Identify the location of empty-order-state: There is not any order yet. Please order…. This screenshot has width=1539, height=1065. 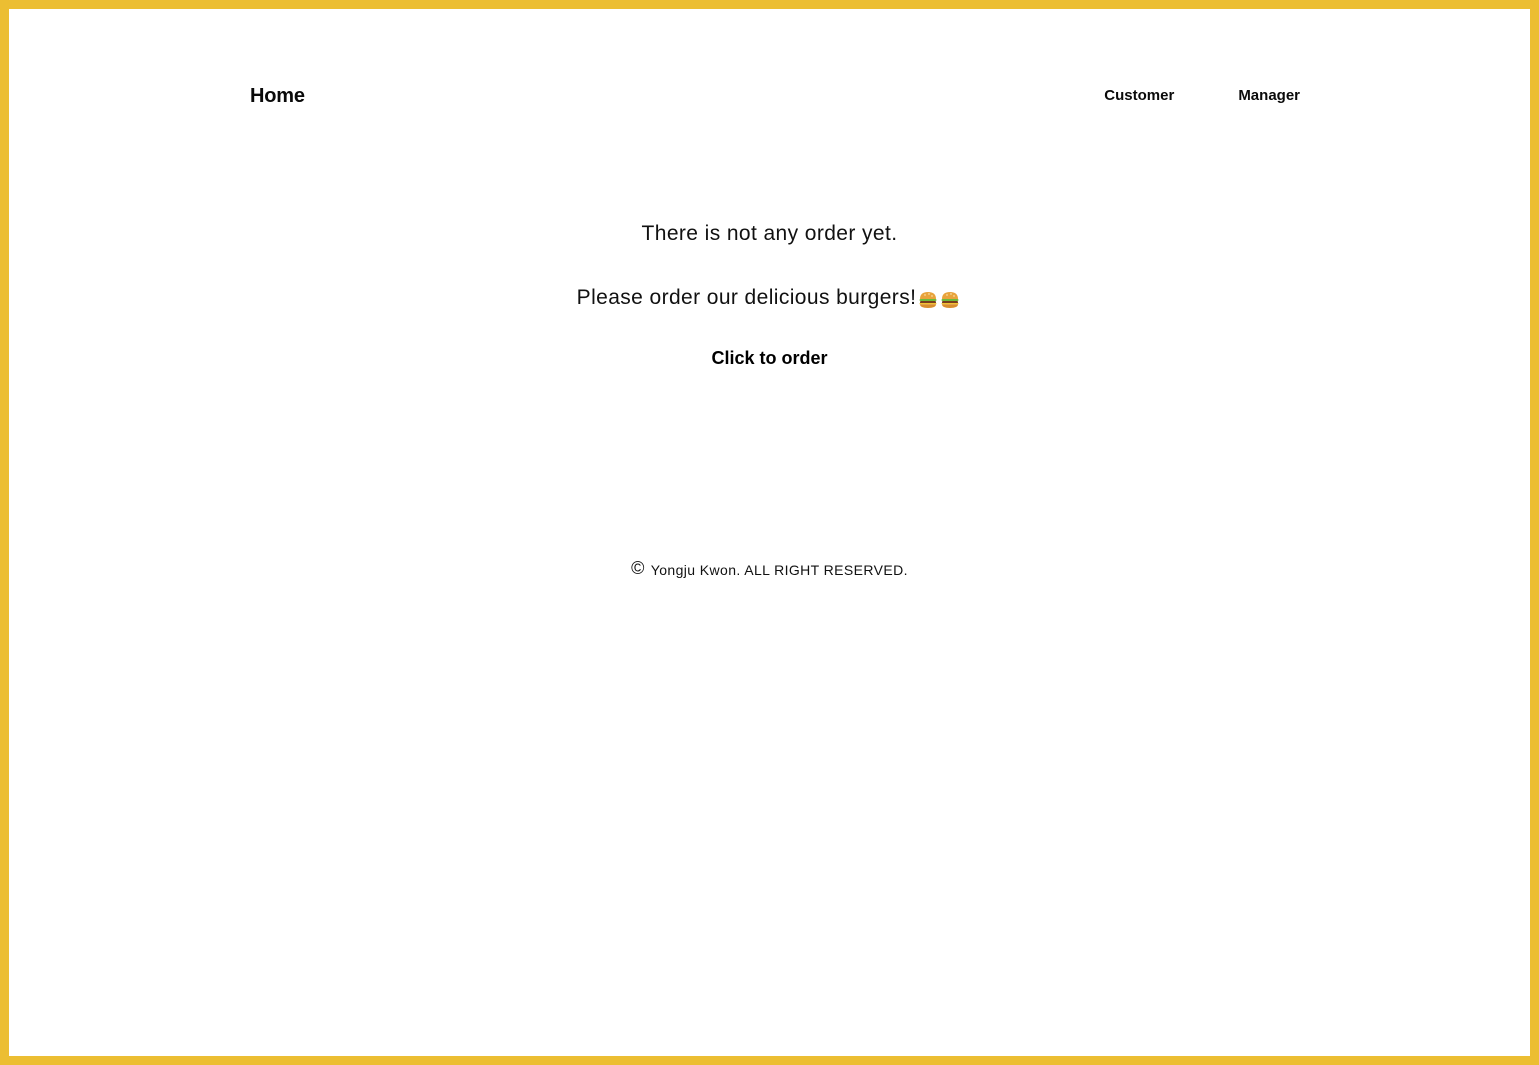
(769, 294).